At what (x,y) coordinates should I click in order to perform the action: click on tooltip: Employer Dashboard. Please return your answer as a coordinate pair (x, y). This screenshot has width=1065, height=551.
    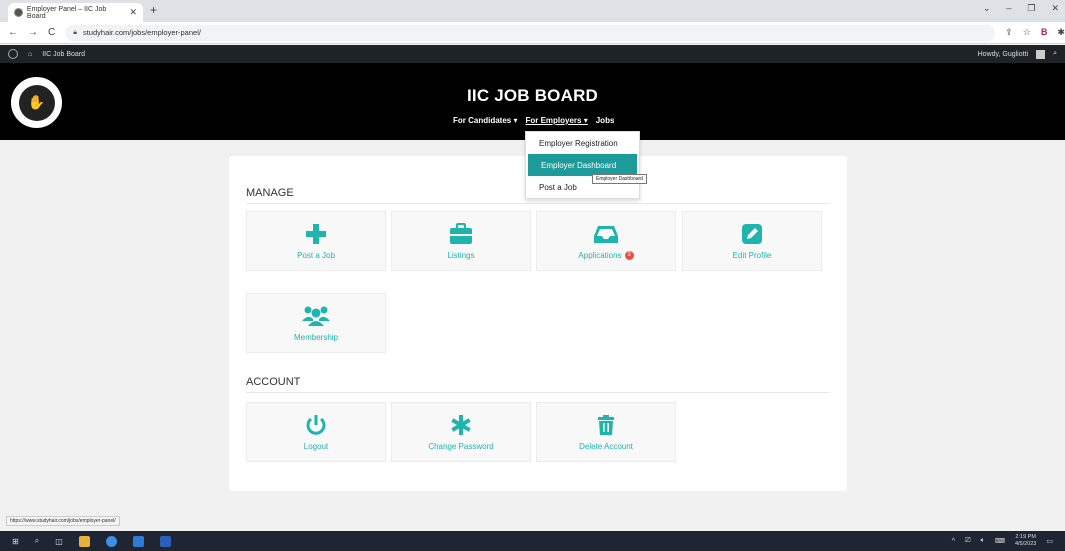
    Looking at the image, I should click on (619, 179).